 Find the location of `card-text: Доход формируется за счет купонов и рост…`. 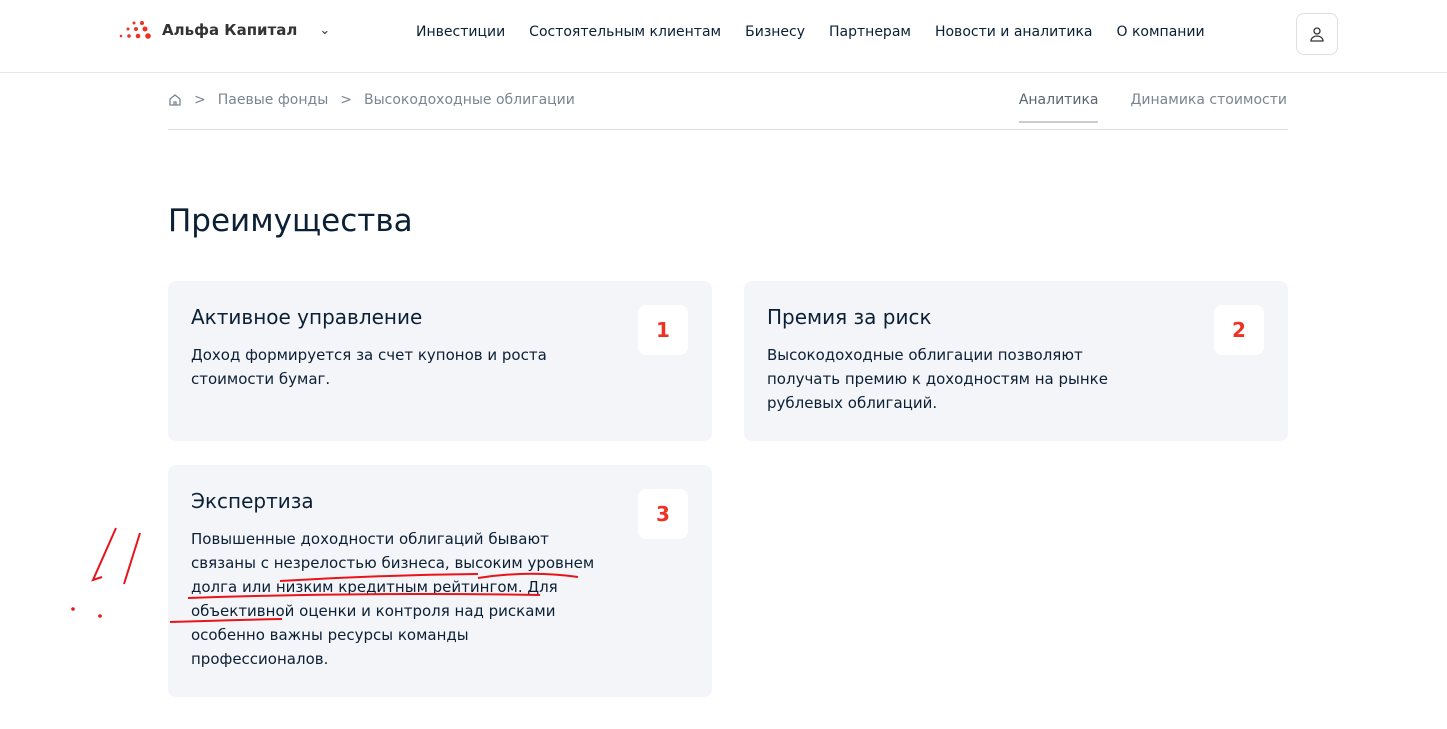

card-text: Доход формируется за счет купонов и рост… is located at coordinates (369, 367).